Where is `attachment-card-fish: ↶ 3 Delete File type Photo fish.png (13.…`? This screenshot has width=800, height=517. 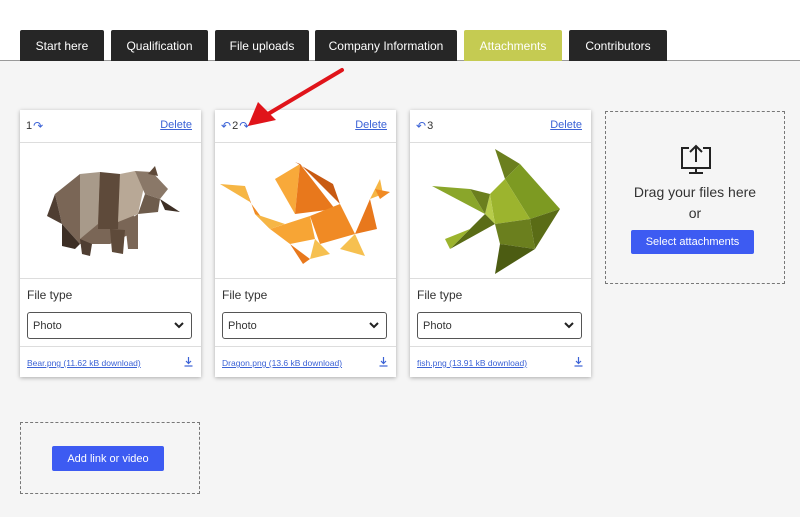
attachment-card-fish: ↶ 3 Delete File type Photo fish.png (13.… is located at coordinates (500, 243).